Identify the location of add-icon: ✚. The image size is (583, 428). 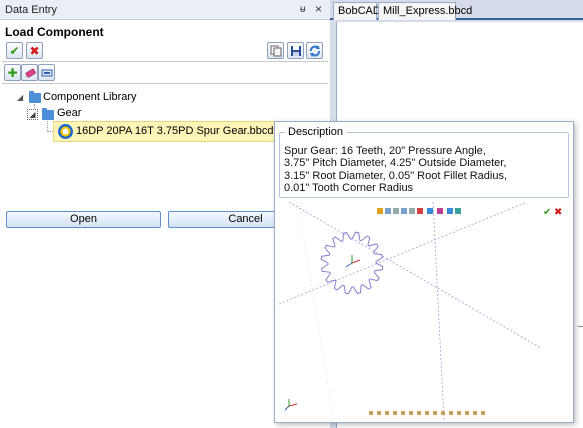
(12, 72).